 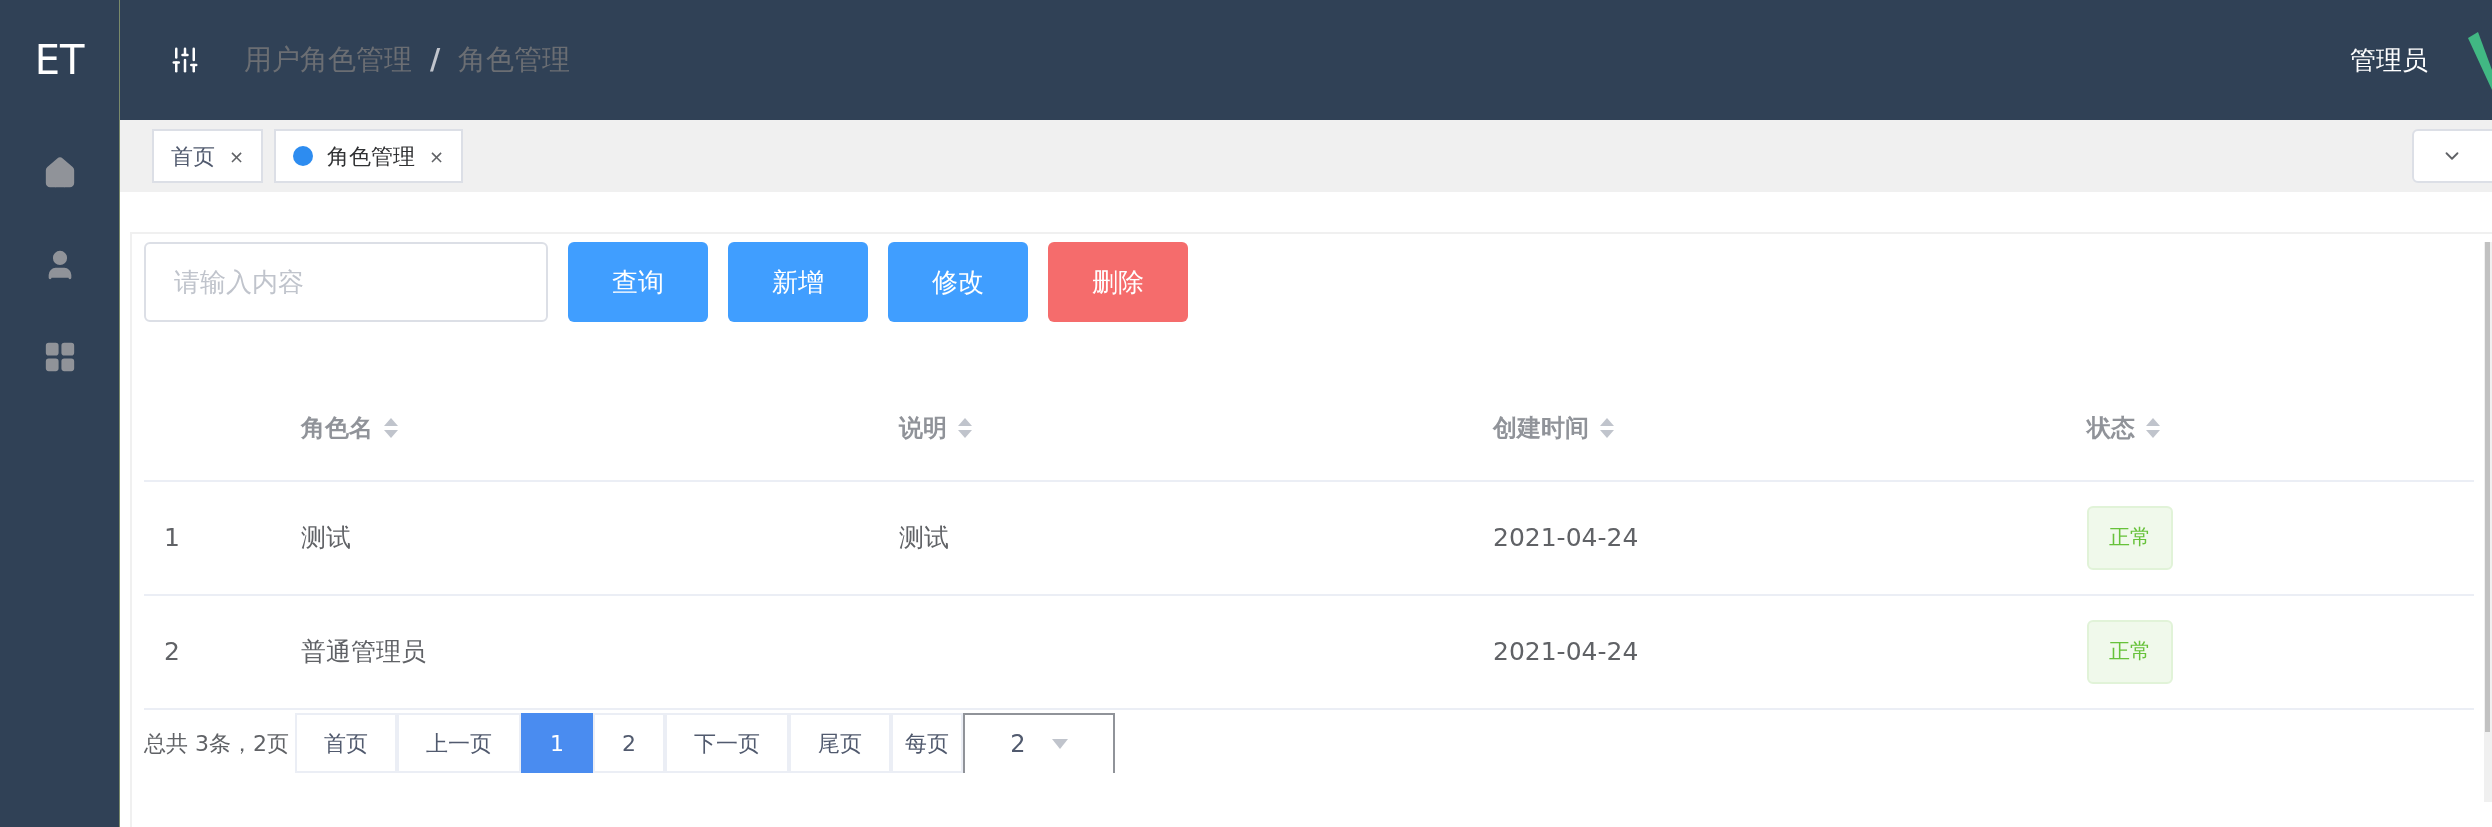 I want to click on pagination-button: 首页, so click(x=346, y=743).